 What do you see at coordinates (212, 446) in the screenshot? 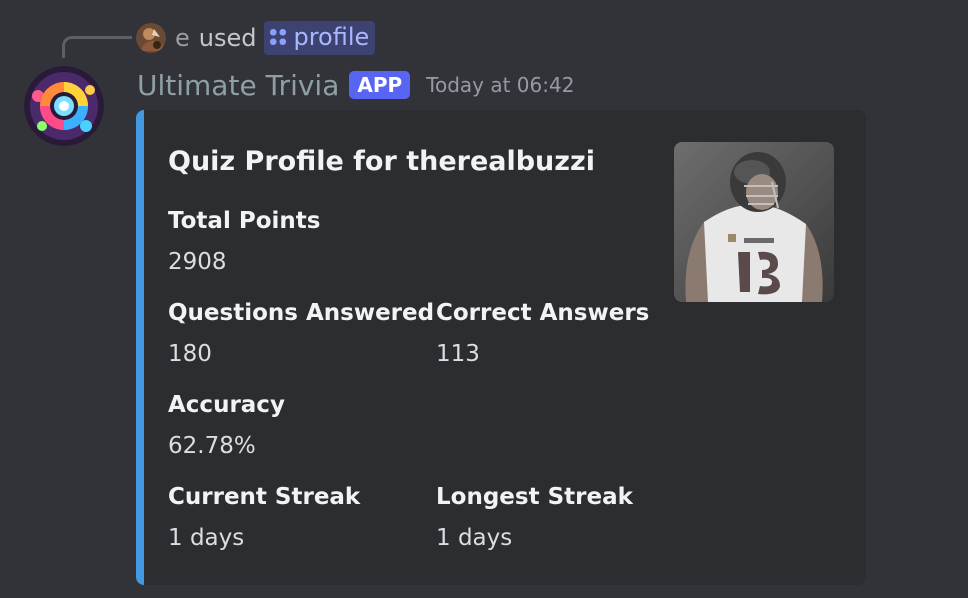
I see `field-value: 62.78%` at bounding box center [212, 446].